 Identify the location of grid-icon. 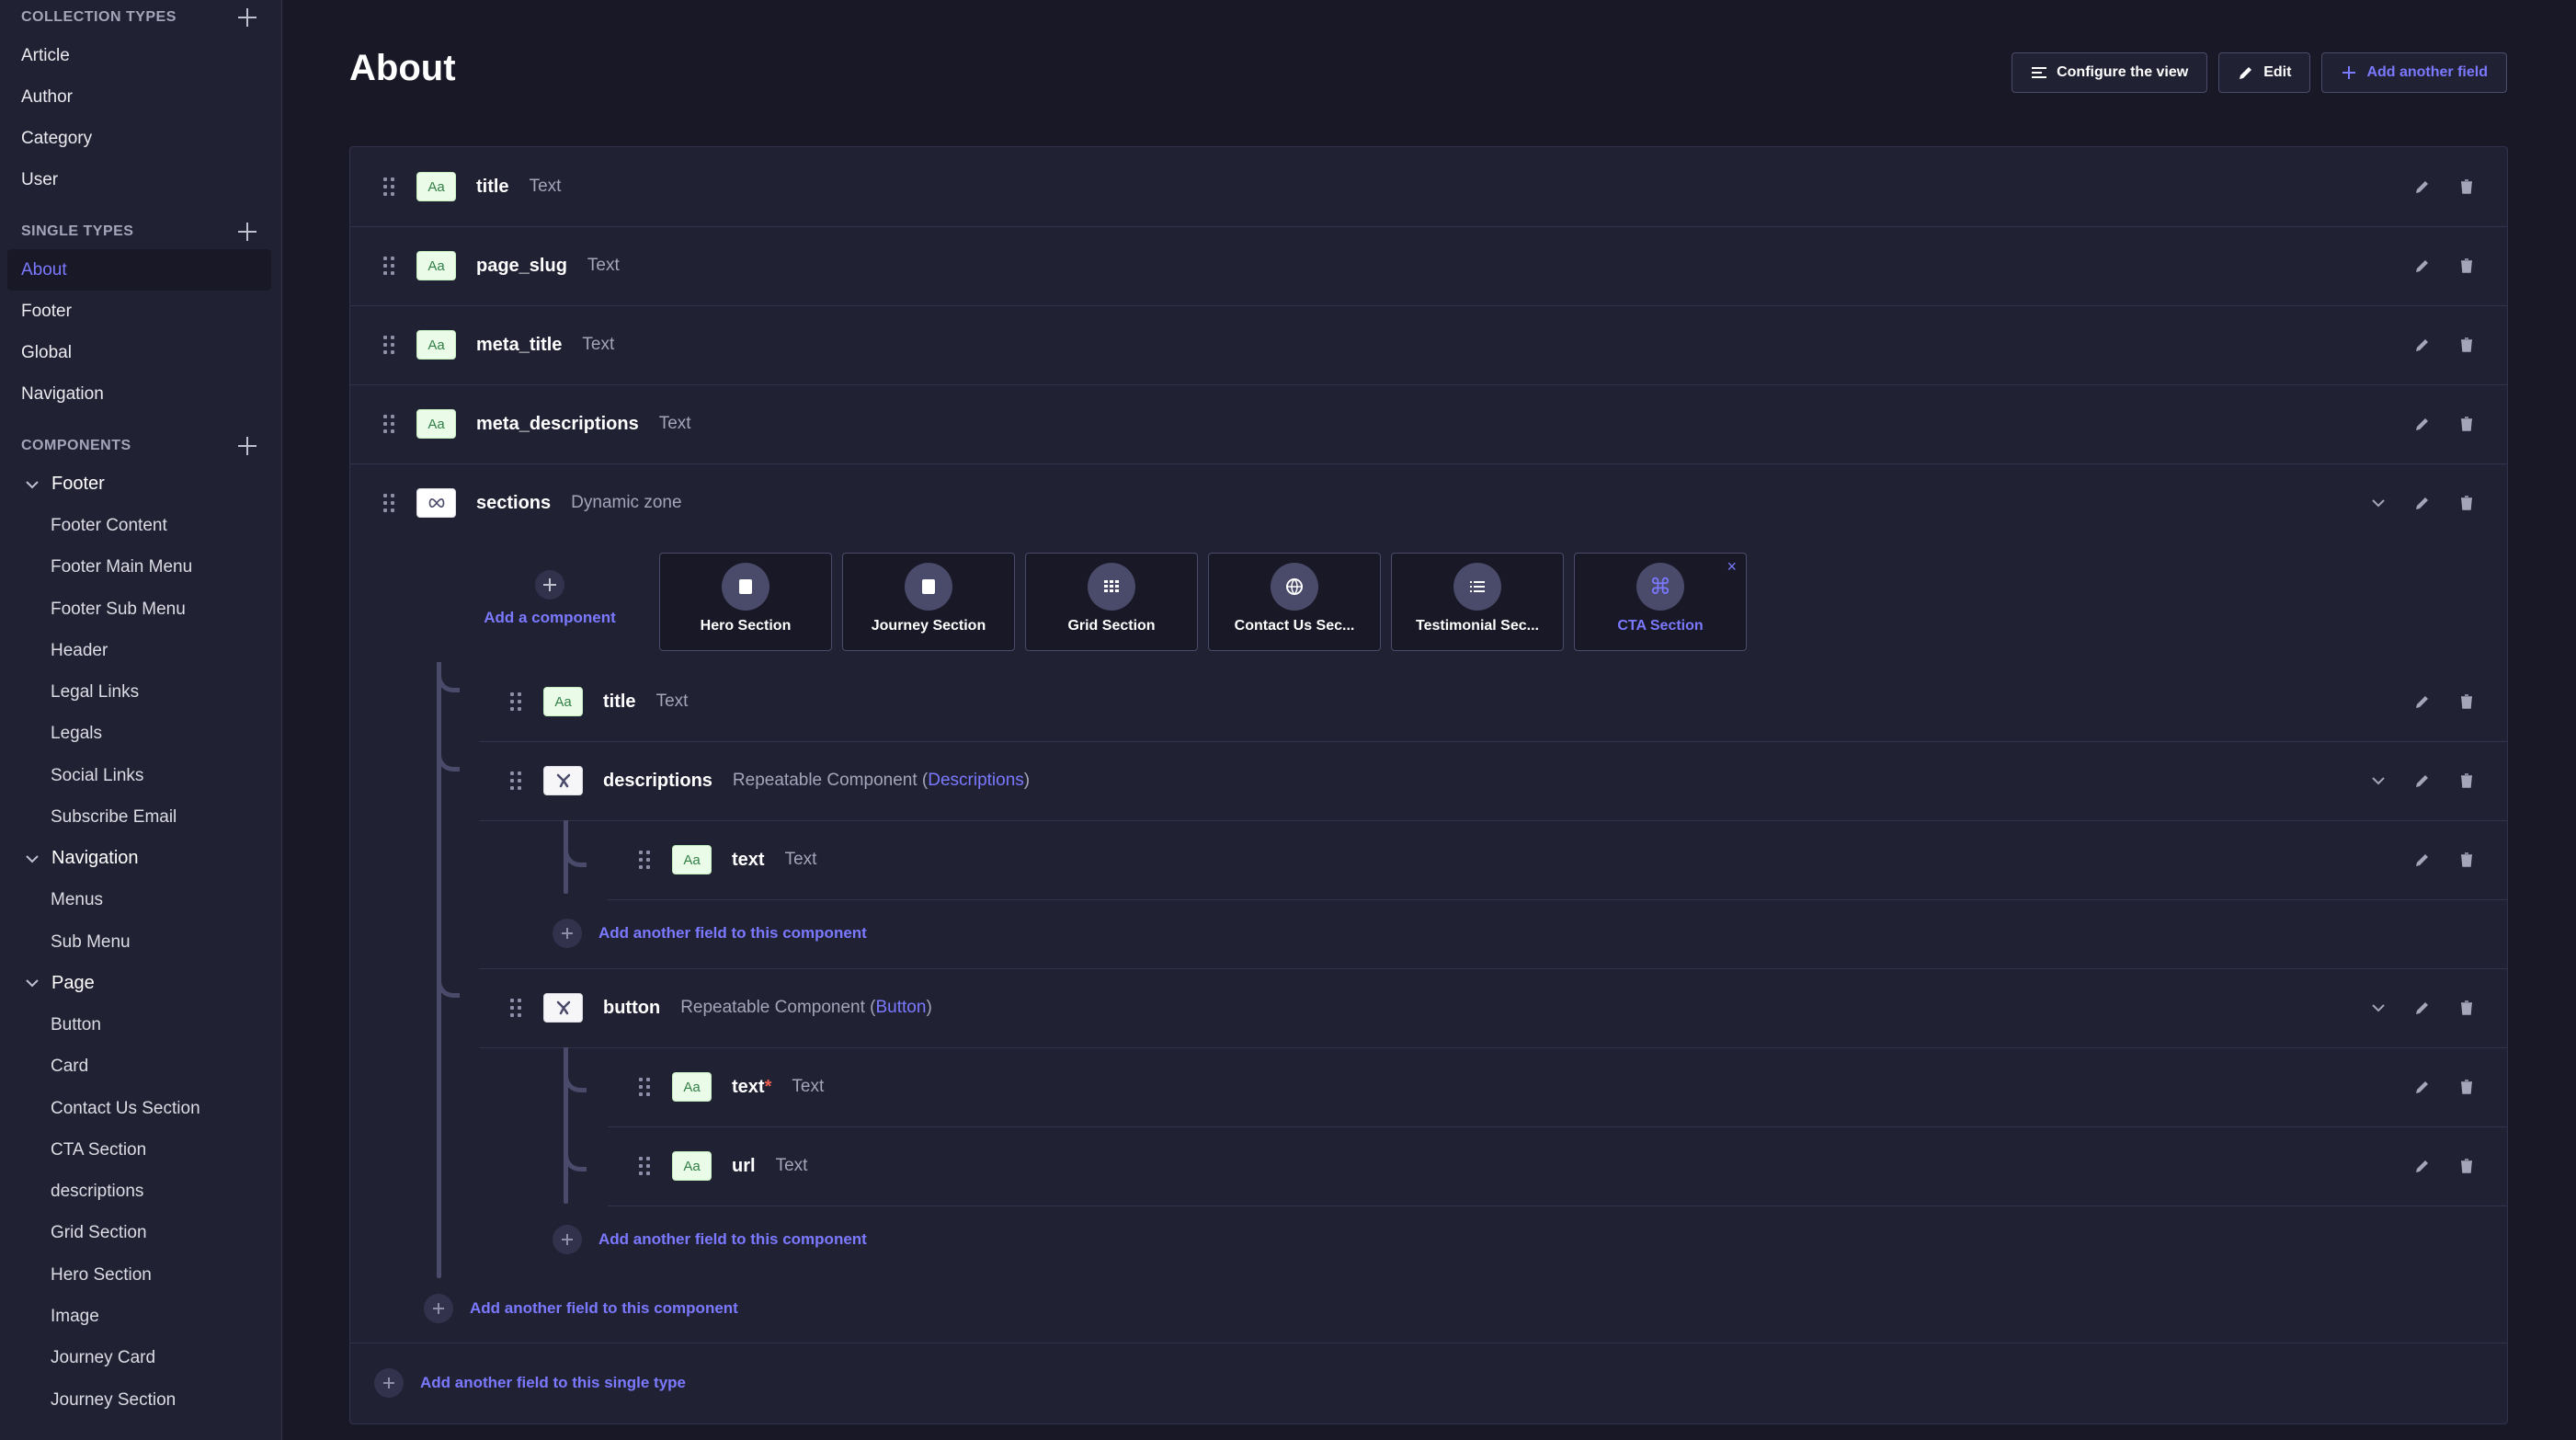
(1111, 587).